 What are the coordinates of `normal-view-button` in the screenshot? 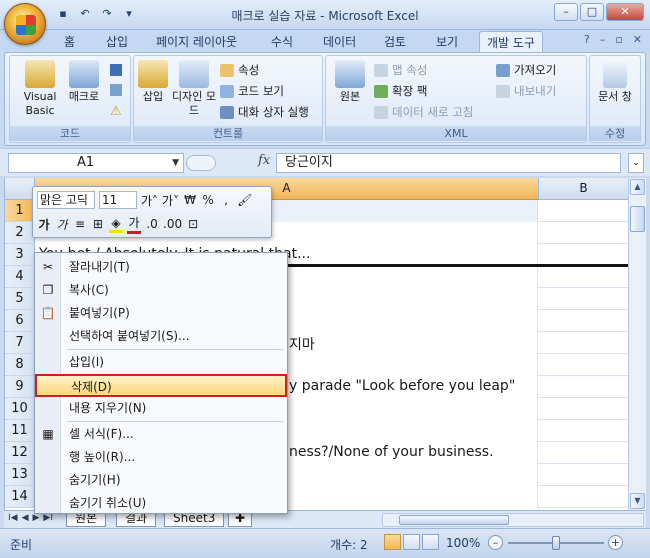 It's located at (392, 542).